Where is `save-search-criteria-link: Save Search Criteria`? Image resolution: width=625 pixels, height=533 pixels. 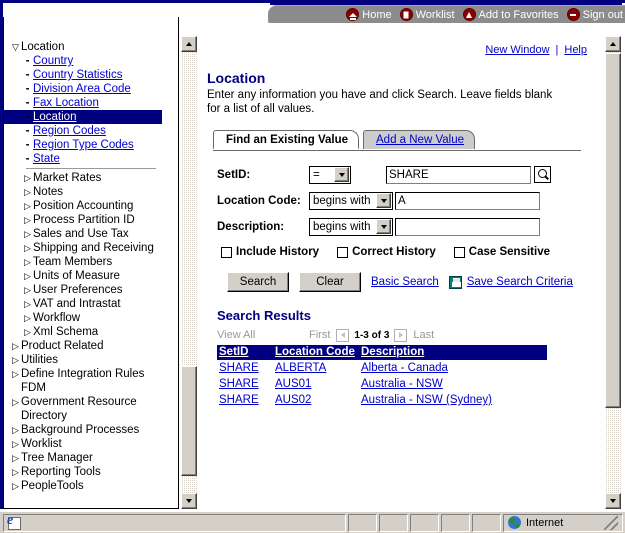
save-search-criteria-link: Save Search Criteria is located at coordinates (520, 282).